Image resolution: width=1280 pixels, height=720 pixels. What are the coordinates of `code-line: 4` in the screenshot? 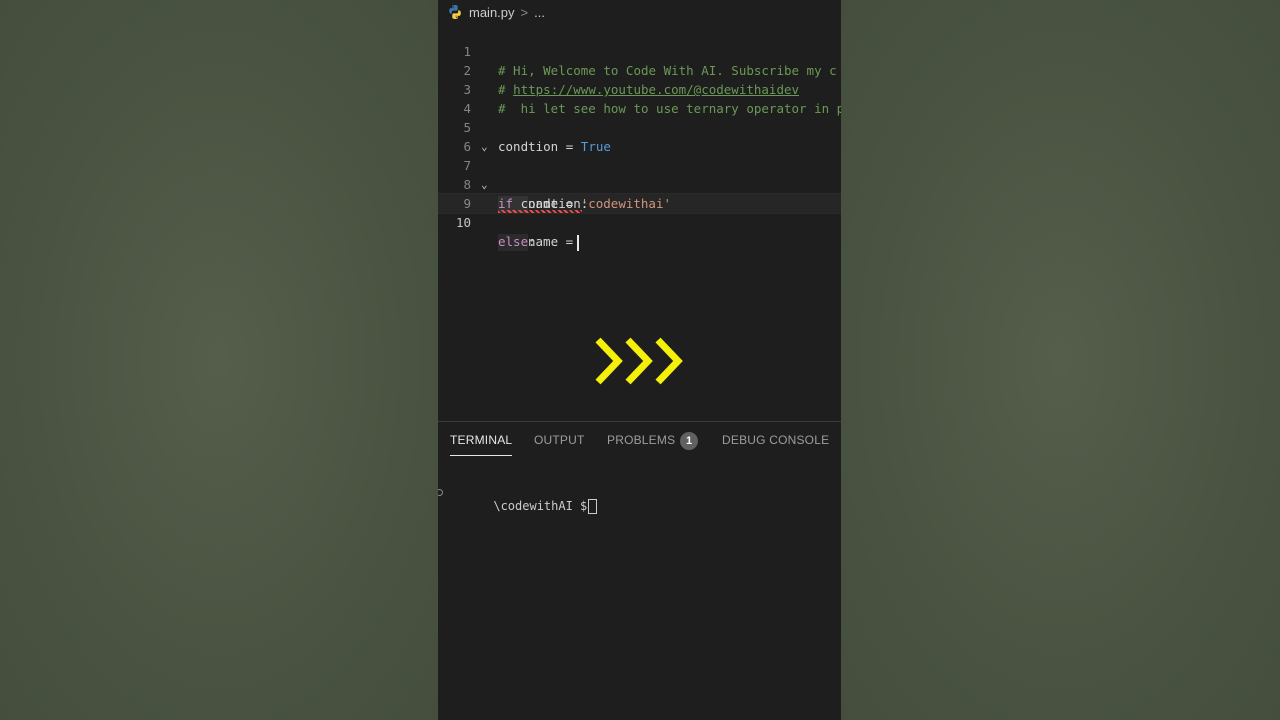 It's located at (639, 98).